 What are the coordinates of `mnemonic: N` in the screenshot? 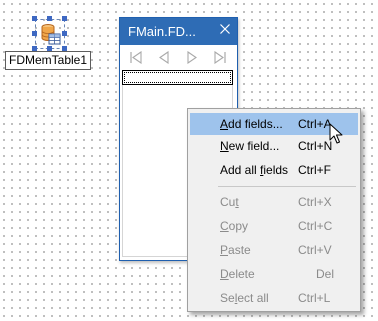 It's located at (224, 146).